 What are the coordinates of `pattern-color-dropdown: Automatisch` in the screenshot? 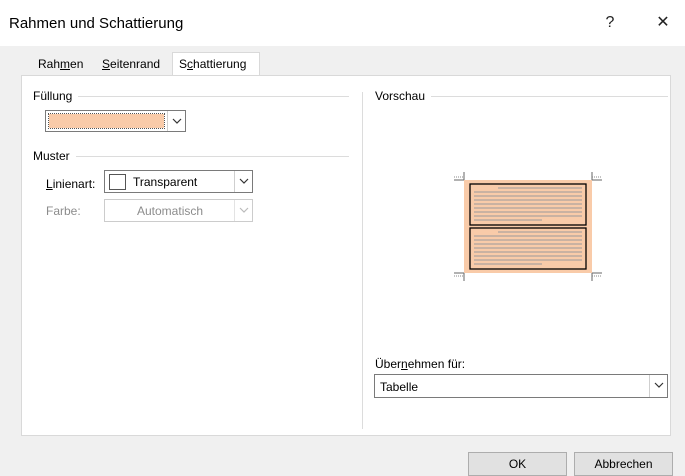 It's located at (178, 210).